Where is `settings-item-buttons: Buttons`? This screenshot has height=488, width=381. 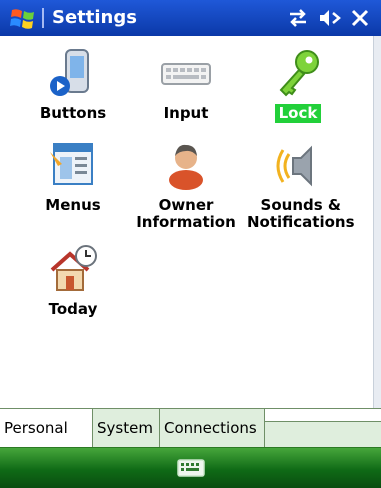 settings-item-buttons: Buttons is located at coordinates (73, 85).